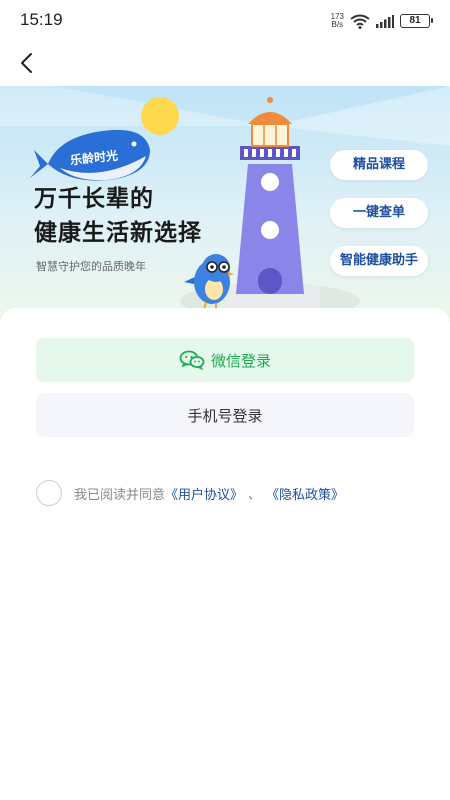 The image size is (450, 800). Describe the element at coordinates (360, 21) in the screenshot. I see `wifi-icon` at that location.